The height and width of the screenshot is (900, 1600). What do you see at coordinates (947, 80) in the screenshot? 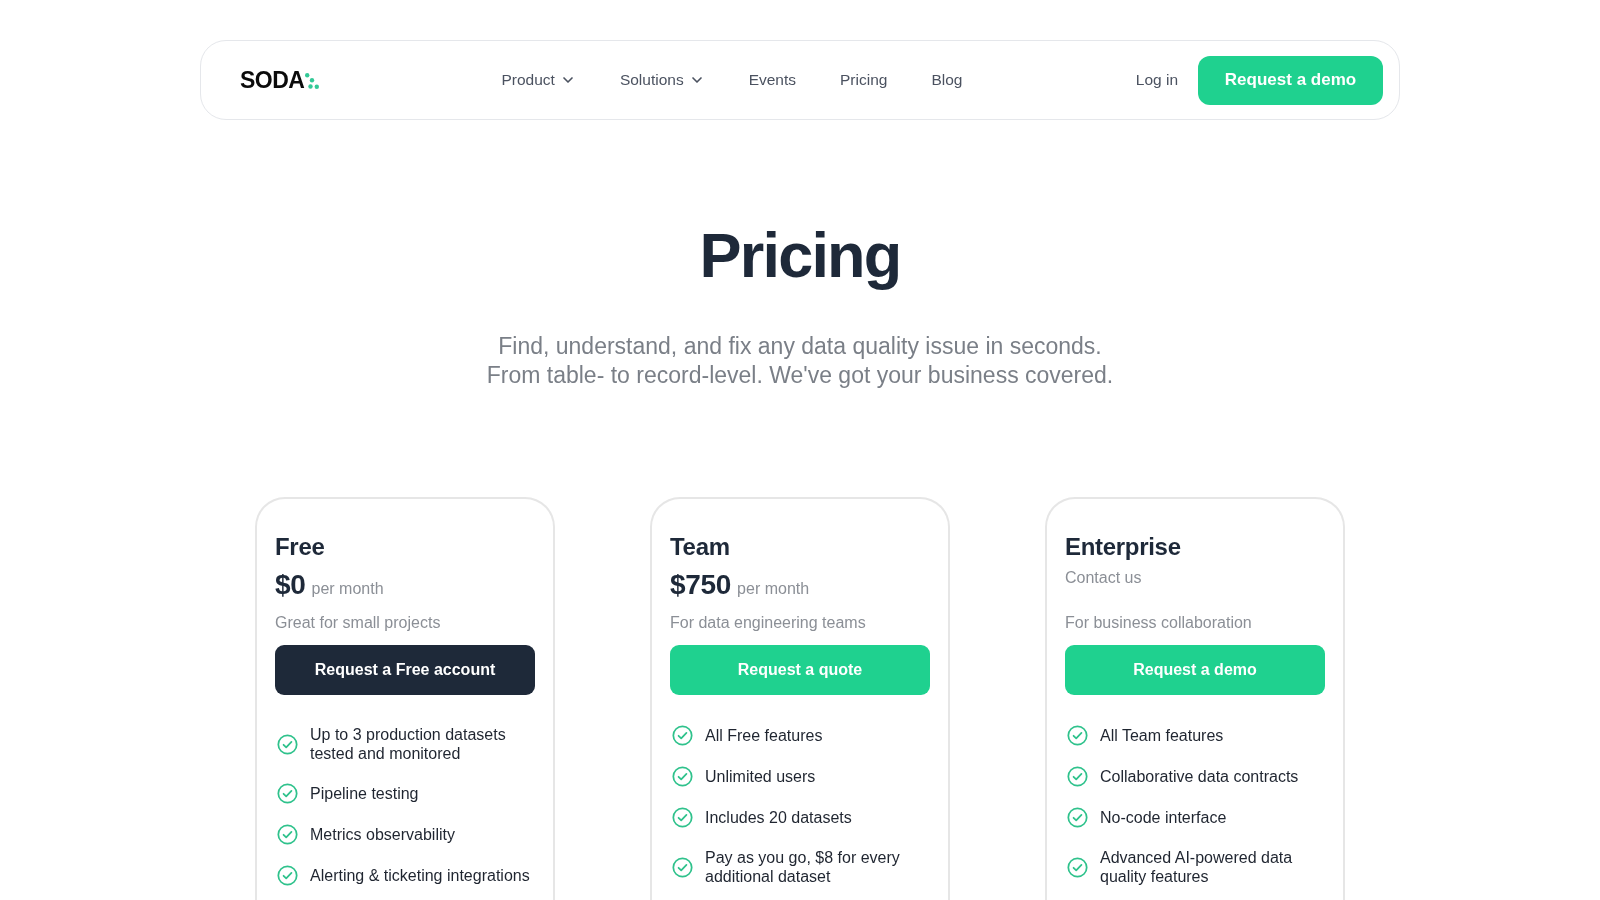
I see `nav-link: Blog` at bounding box center [947, 80].